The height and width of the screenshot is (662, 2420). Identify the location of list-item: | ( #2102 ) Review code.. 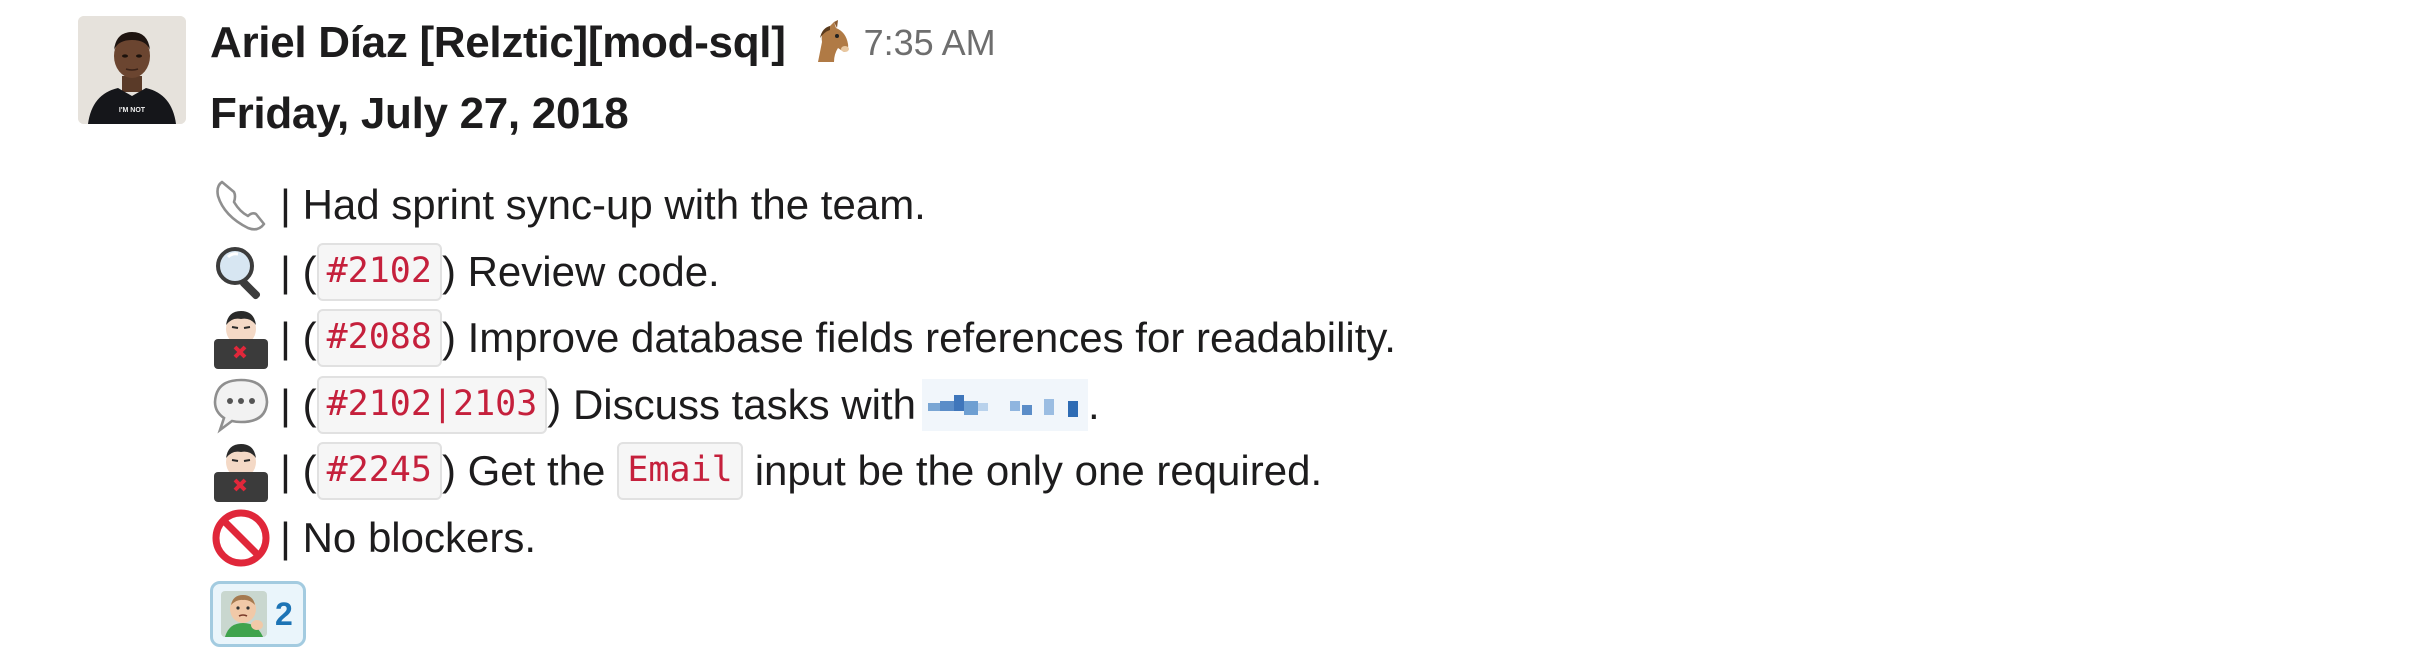
(1295, 272).